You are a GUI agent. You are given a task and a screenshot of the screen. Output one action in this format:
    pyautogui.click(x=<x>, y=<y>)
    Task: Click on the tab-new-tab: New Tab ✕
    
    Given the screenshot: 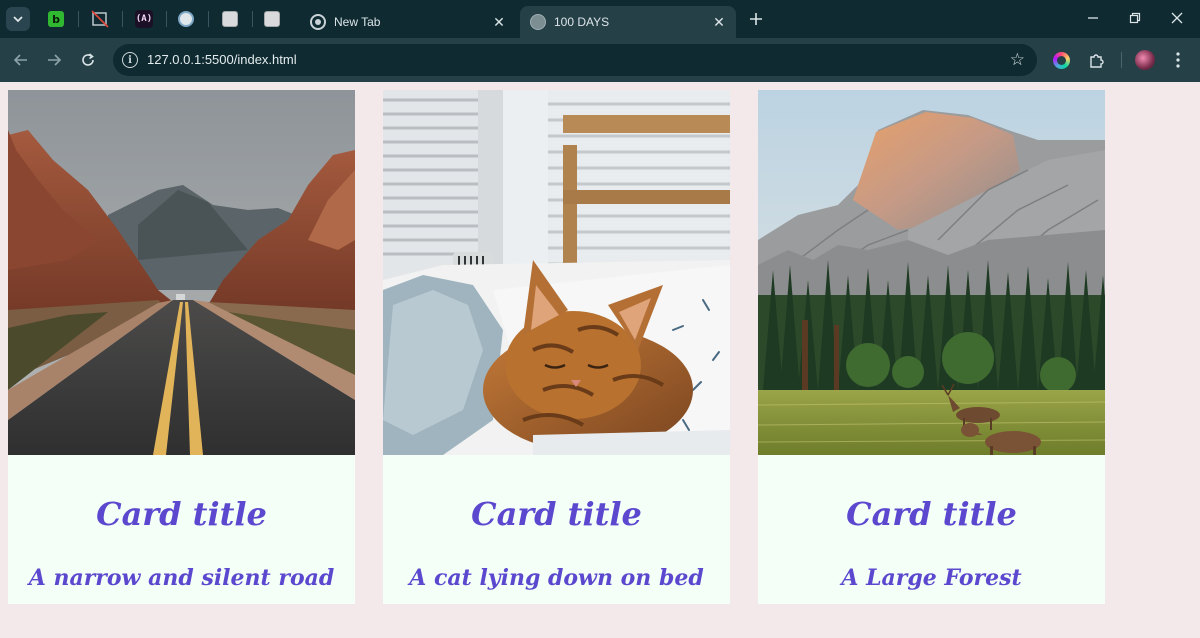 What is the action you would take?
    pyautogui.click(x=408, y=22)
    